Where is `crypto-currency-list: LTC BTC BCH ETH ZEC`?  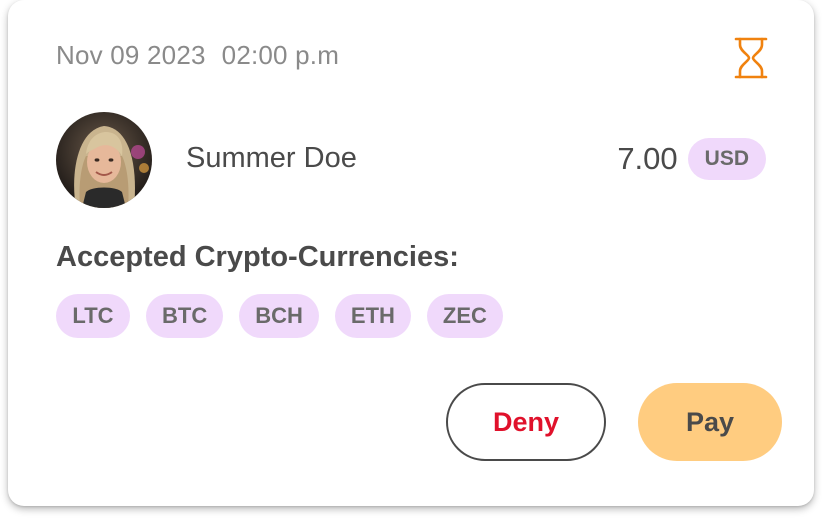
crypto-currency-list: LTC BTC BCH ETH ZEC is located at coordinates (279, 316).